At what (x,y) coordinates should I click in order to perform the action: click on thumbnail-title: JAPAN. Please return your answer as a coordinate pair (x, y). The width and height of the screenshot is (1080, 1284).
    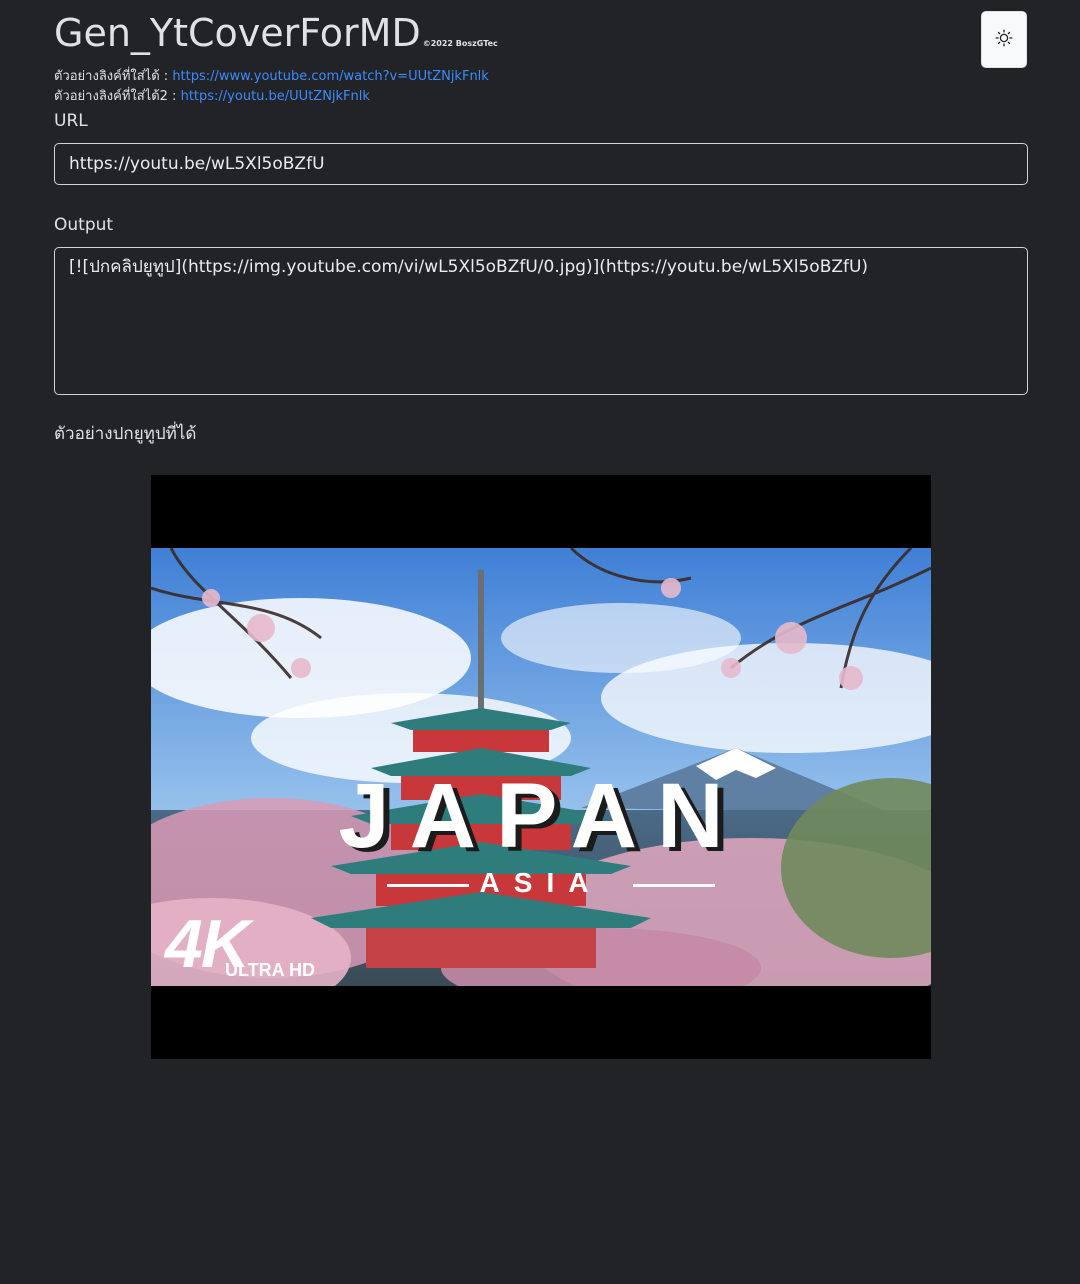
    Looking at the image, I should click on (541, 816).